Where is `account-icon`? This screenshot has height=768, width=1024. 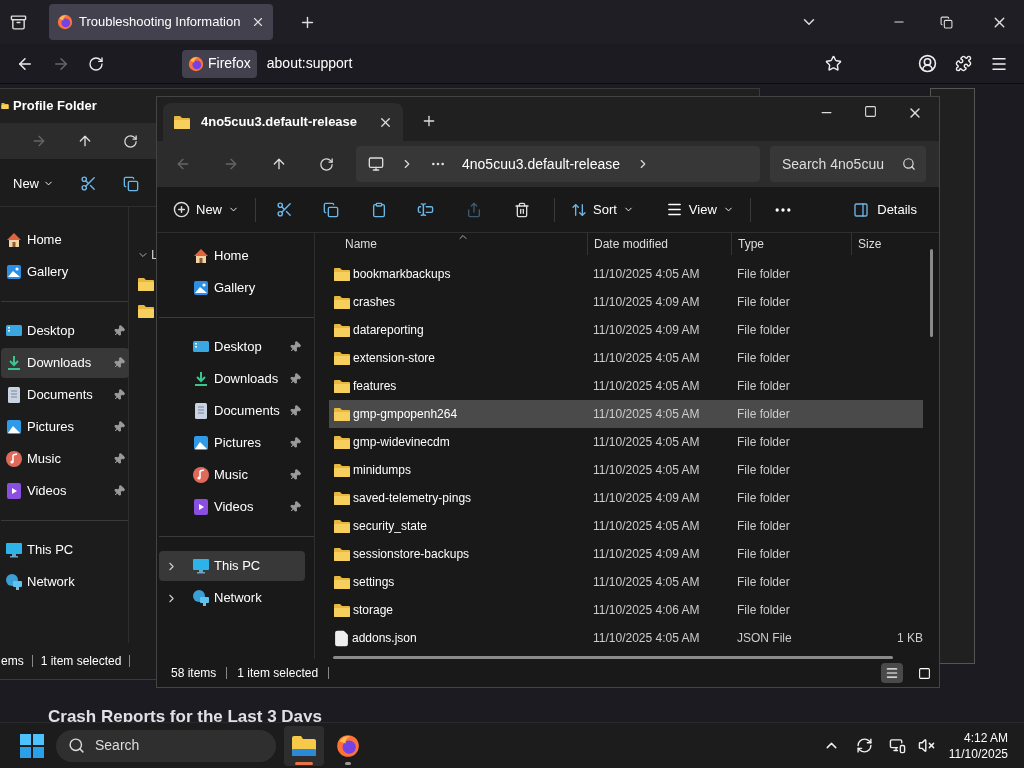 account-icon is located at coordinates (927, 63).